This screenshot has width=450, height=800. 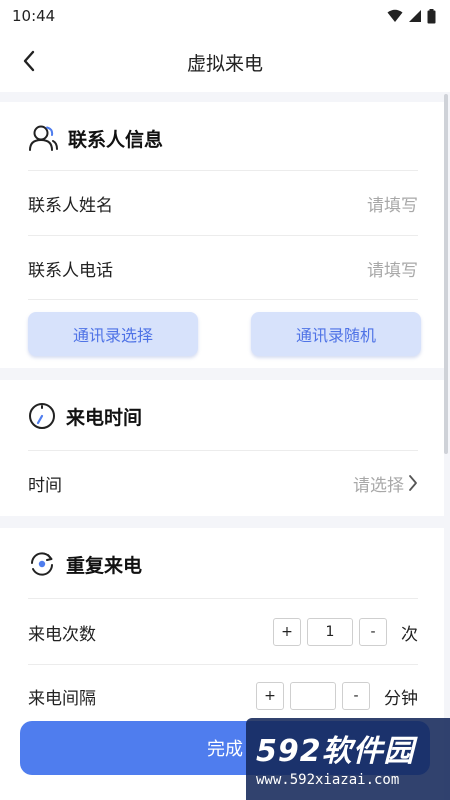 I want to click on contact-name-row: 联系人姓名 请填写, so click(x=223, y=203).